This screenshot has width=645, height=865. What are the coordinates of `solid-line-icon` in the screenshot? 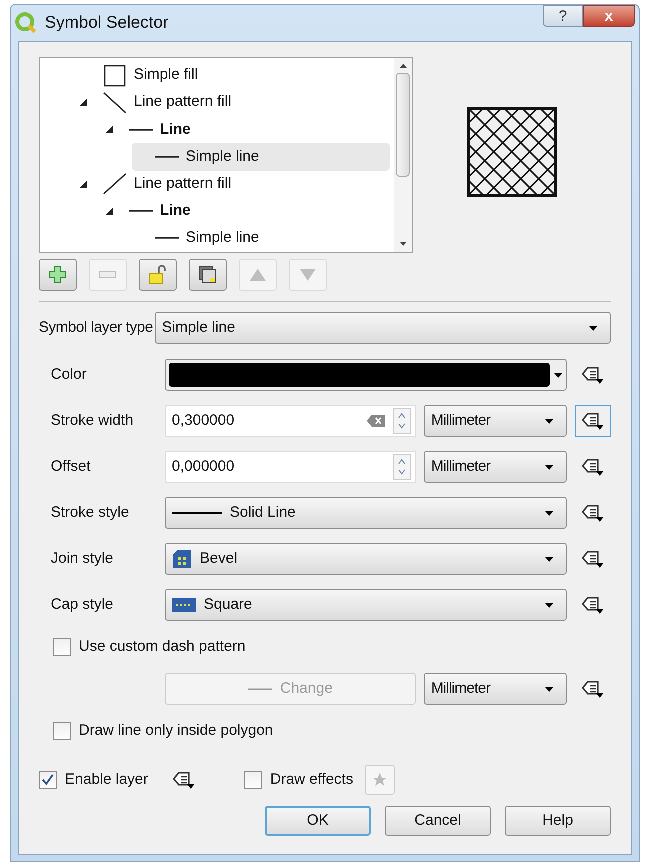 It's located at (197, 513).